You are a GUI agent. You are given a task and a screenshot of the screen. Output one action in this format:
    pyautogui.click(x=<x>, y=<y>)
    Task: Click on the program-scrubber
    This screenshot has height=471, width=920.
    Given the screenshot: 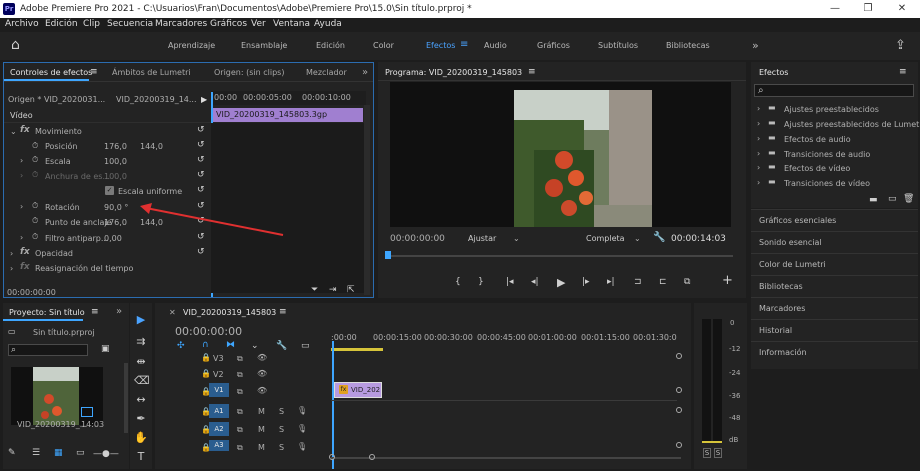 What is the action you would take?
    pyautogui.click(x=560, y=256)
    